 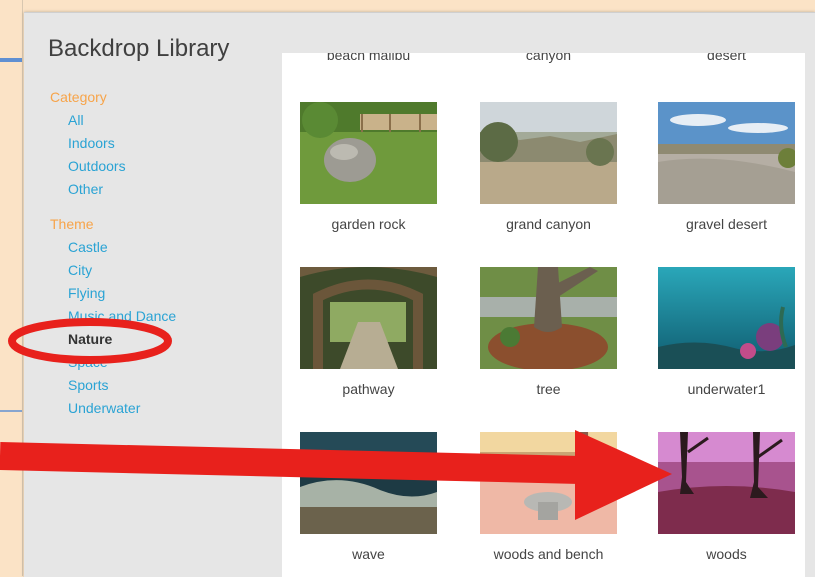 What do you see at coordinates (368, 224) in the screenshot?
I see `backdrop-label: garden rock` at bounding box center [368, 224].